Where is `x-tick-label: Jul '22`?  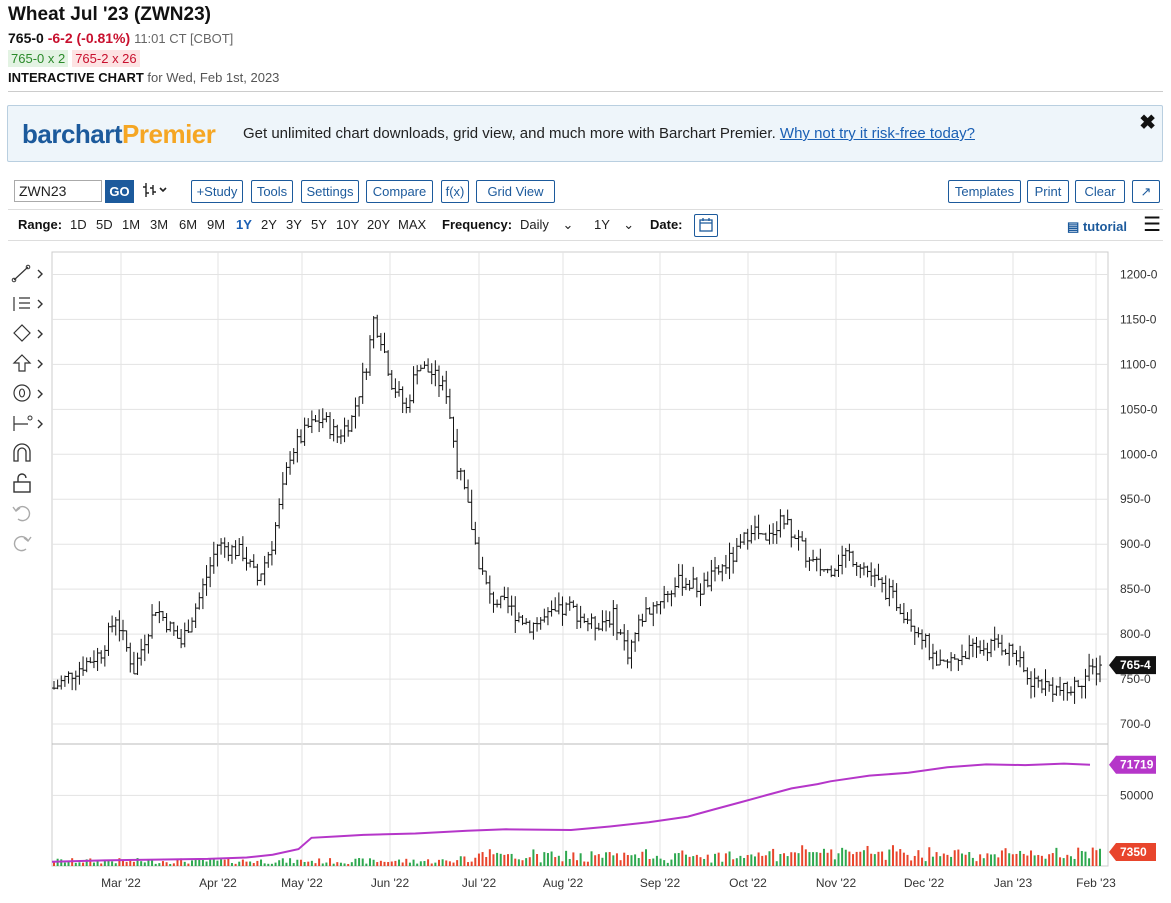
x-tick-label: Jul '22 is located at coordinates (479, 883).